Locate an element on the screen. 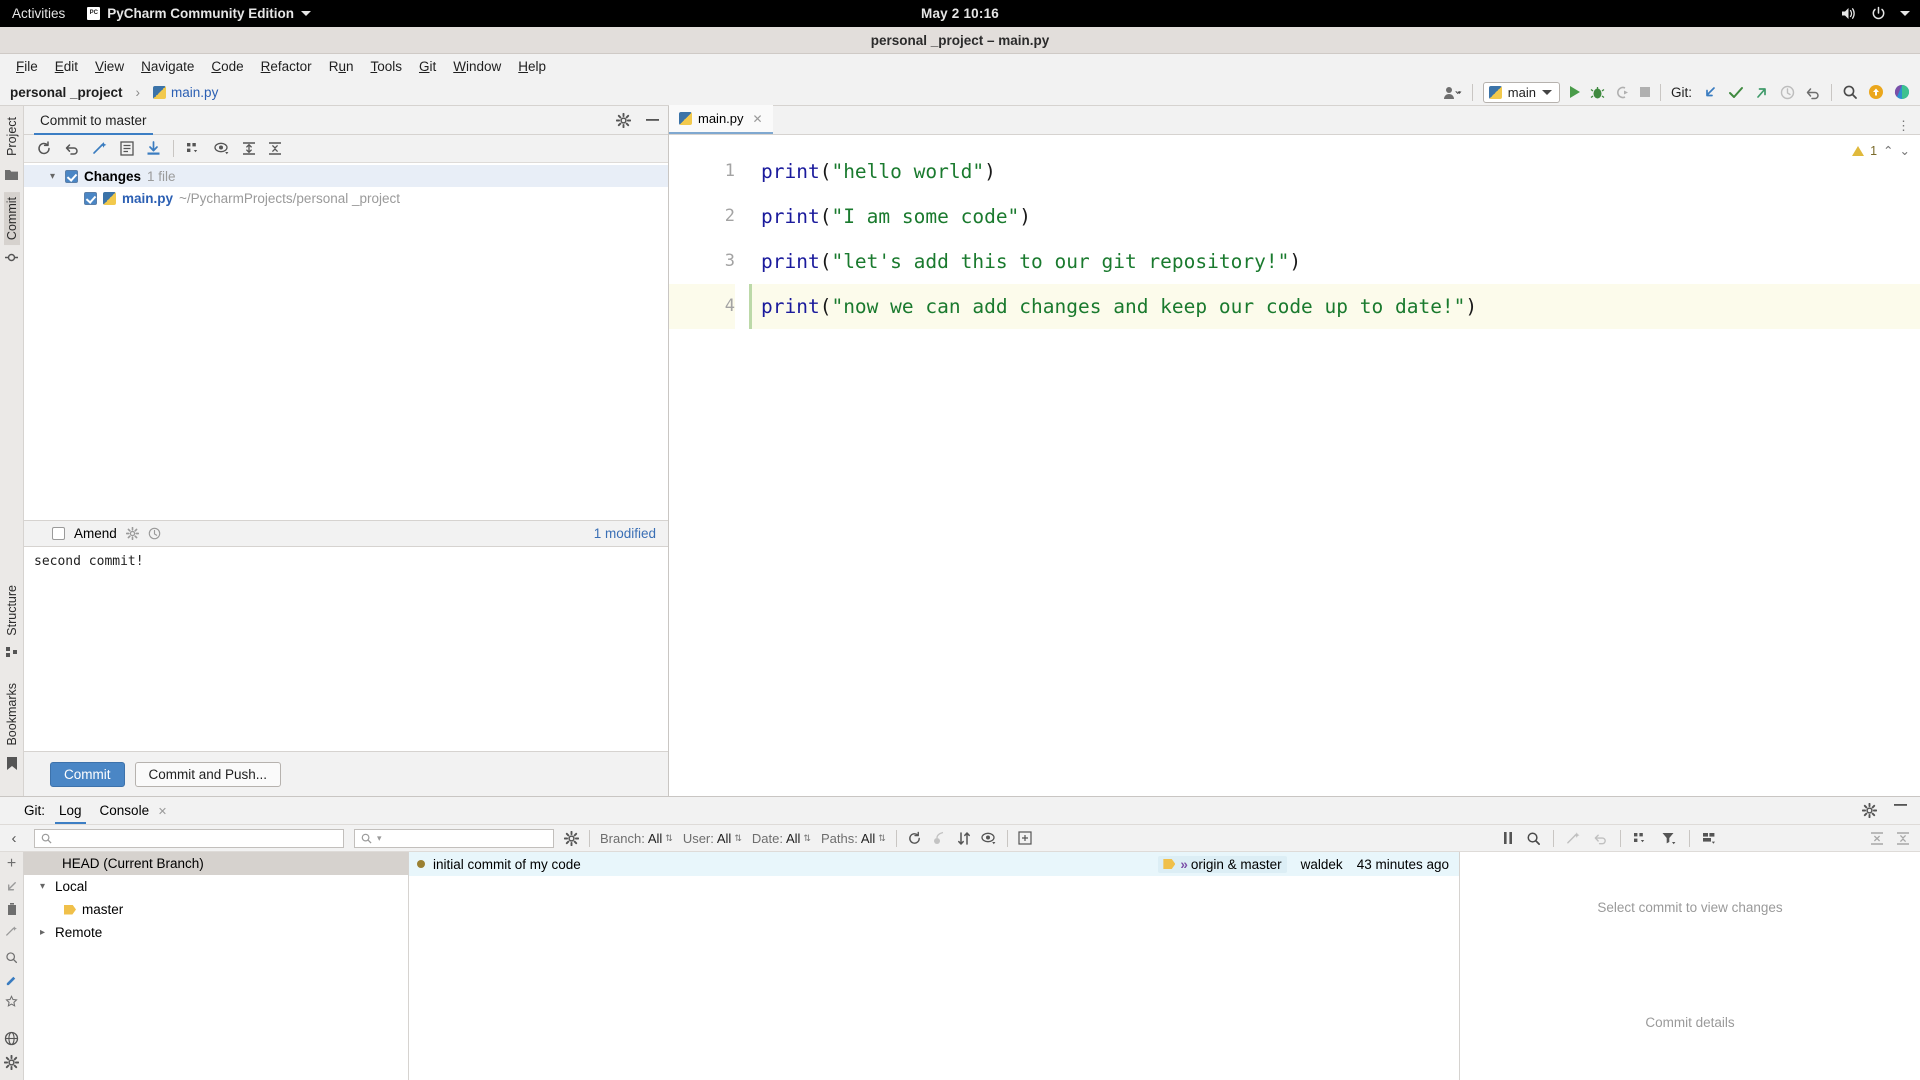  changes-checkbox is located at coordinates (71, 176).